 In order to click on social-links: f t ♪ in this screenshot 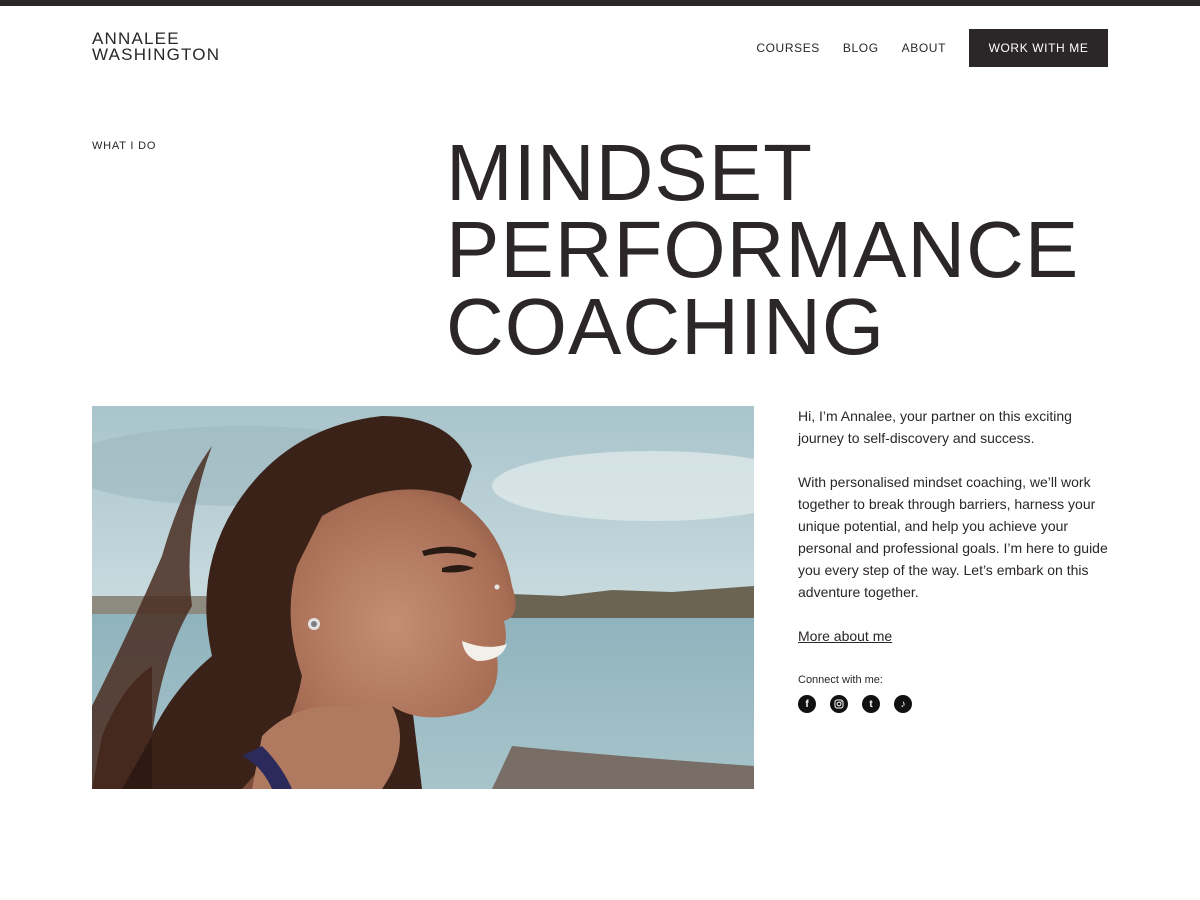, I will do `click(862, 704)`.